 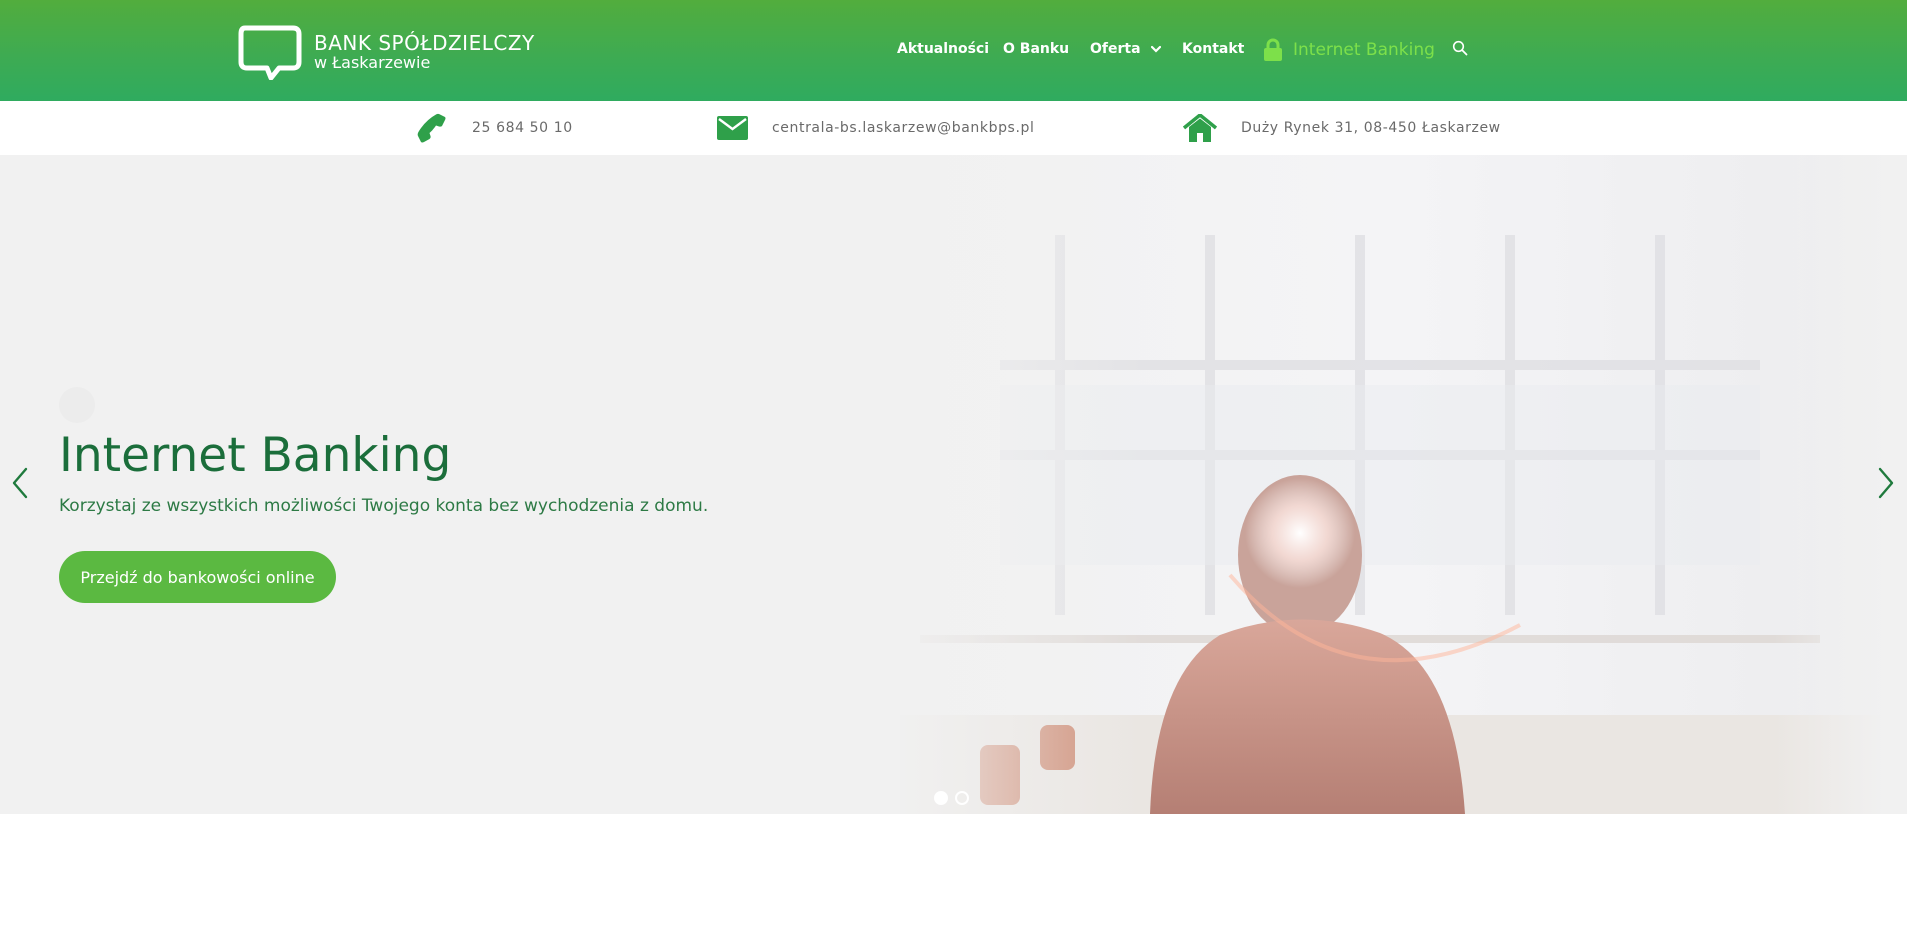 What do you see at coordinates (1115, 49) in the screenshot?
I see `nav-item-oferta-label: Oferta` at bounding box center [1115, 49].